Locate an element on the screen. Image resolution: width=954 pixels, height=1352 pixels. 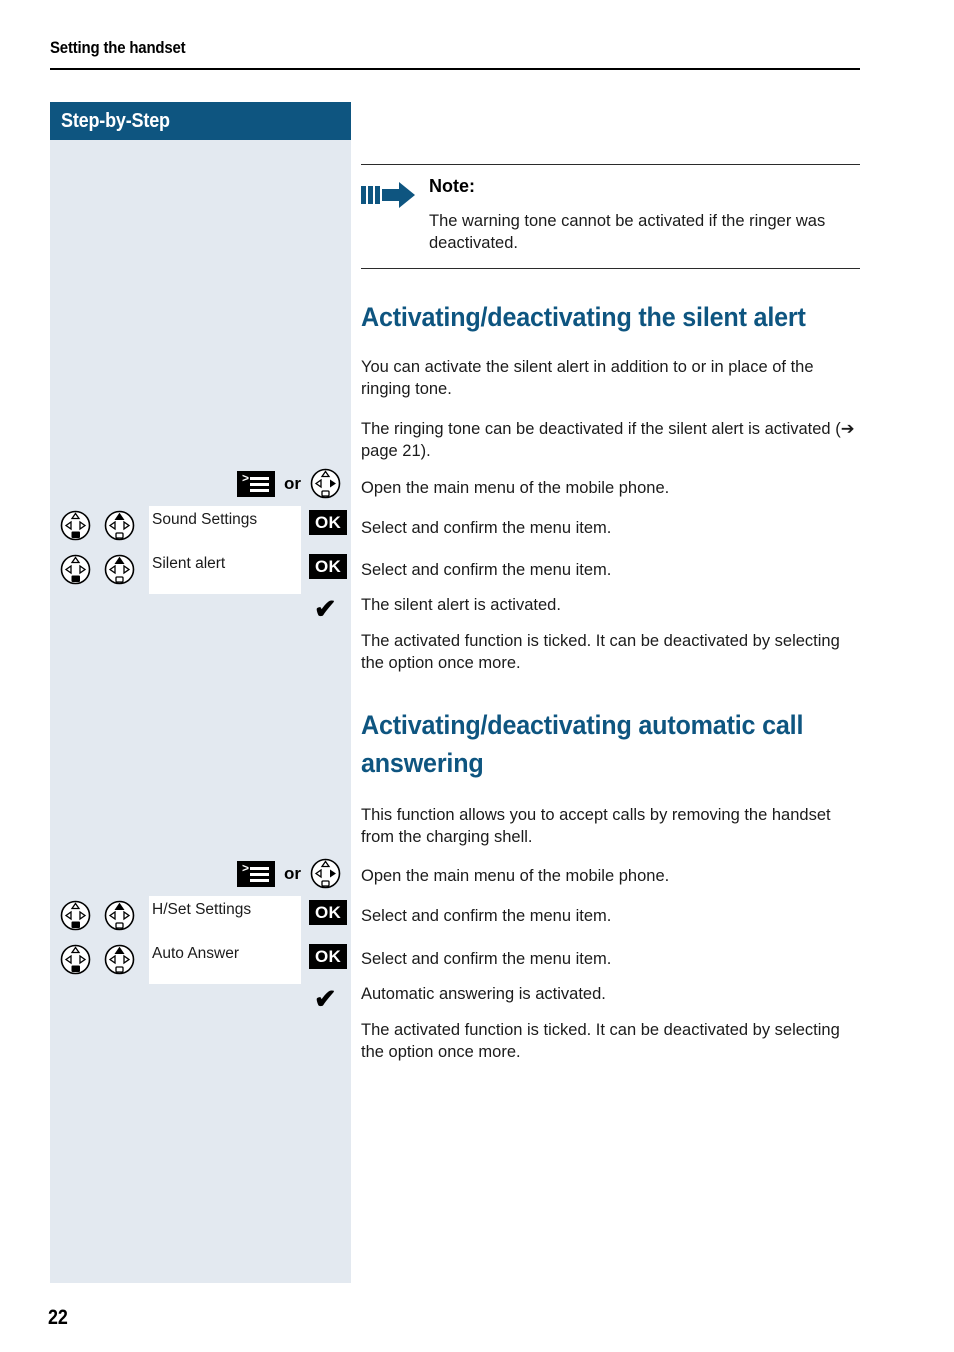
section-heading-silent-alert: Activating/deactivating the silent alert is located at coordinates (583, 317).